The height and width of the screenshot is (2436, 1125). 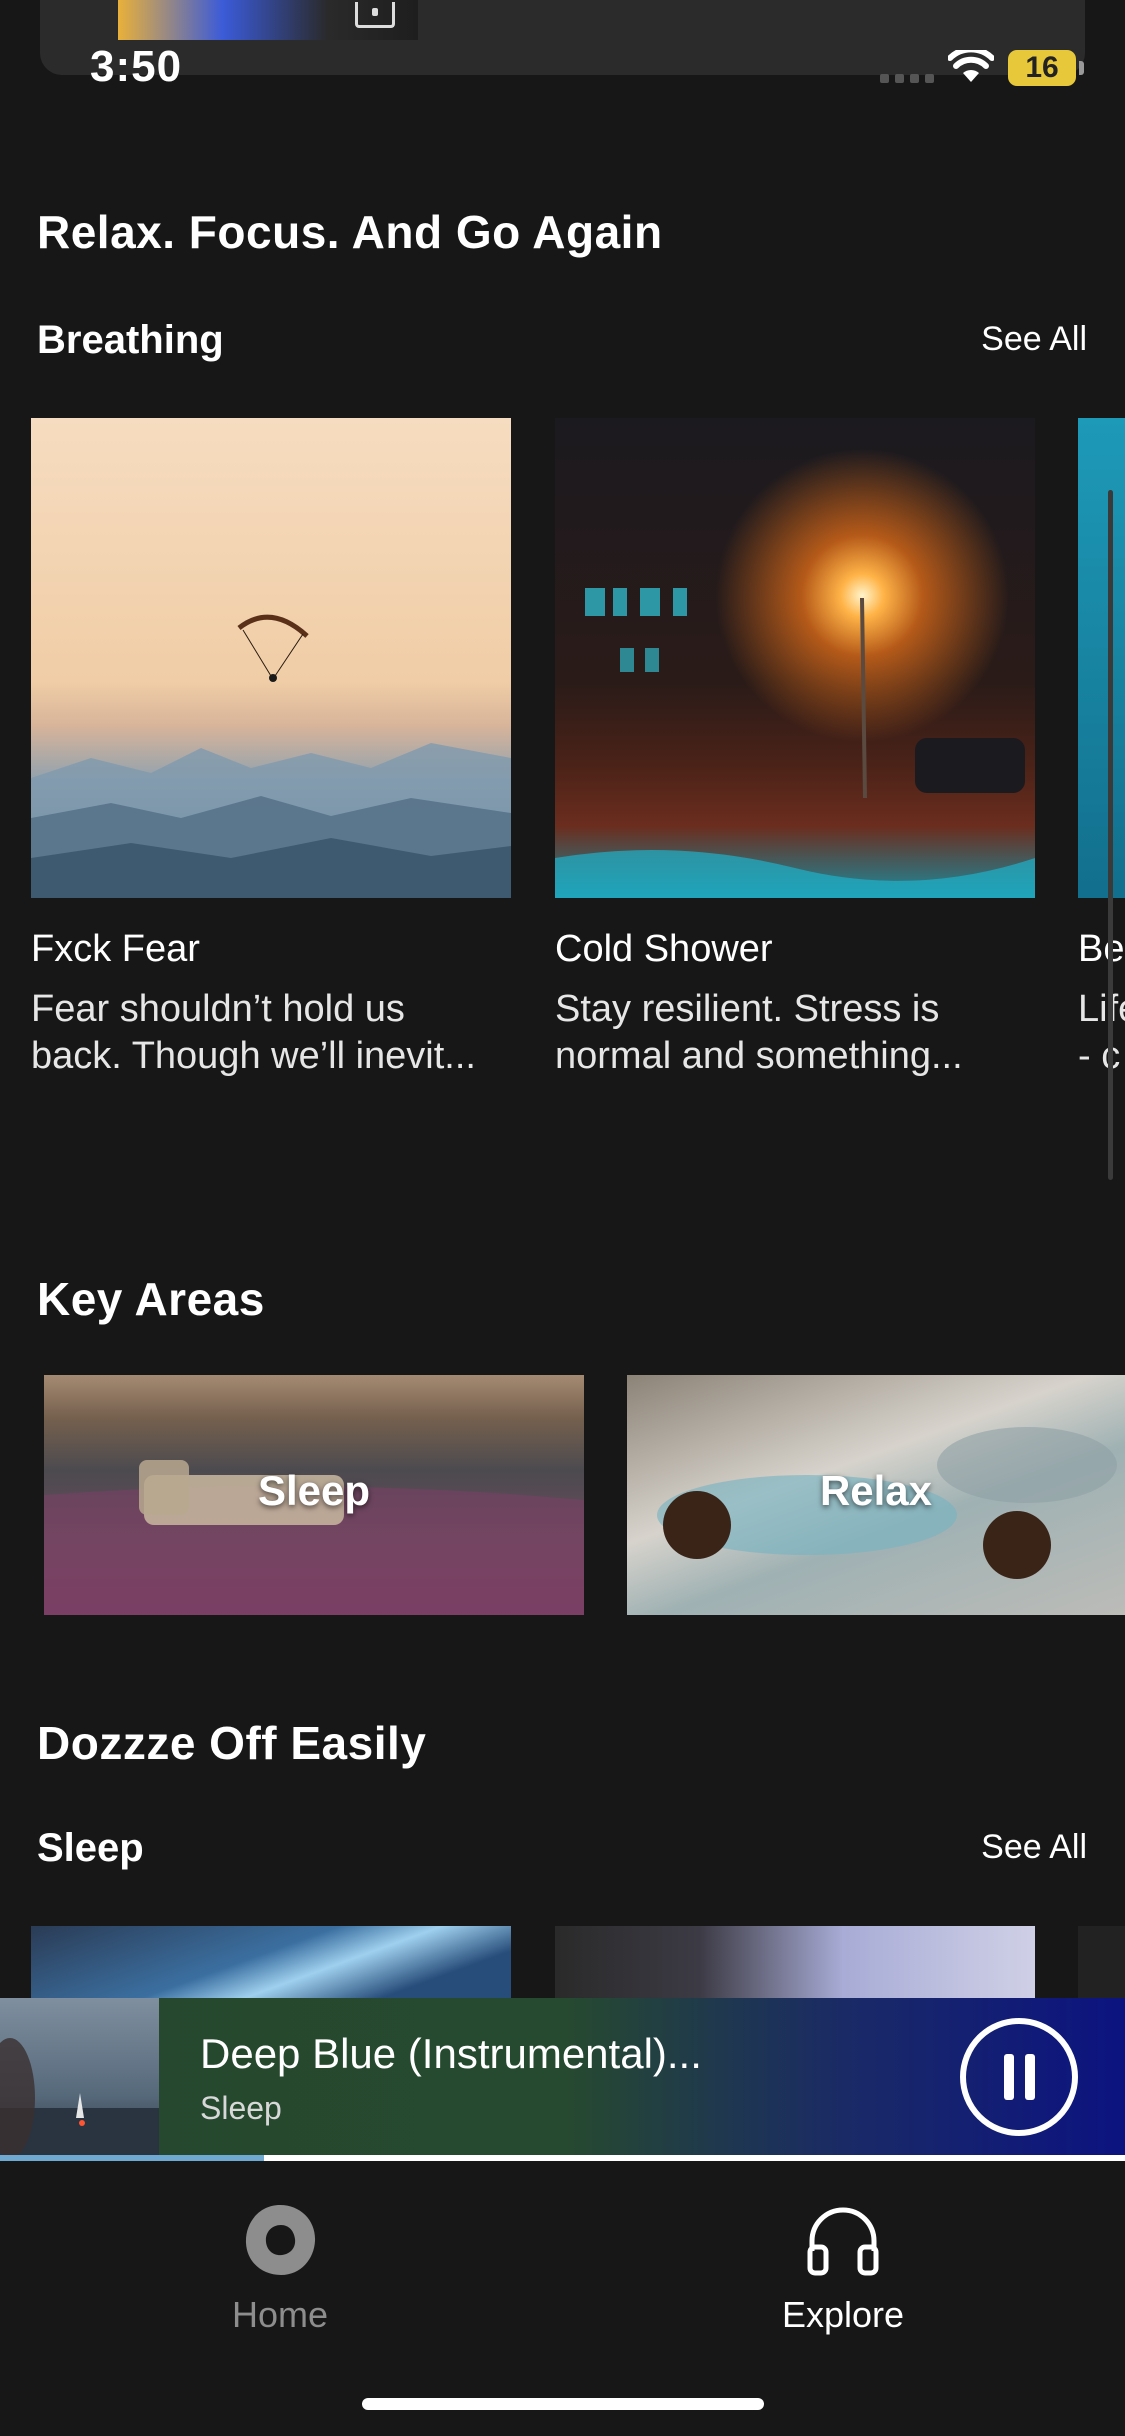 I want to click on wifi-icon, so click(x=971, y=66).